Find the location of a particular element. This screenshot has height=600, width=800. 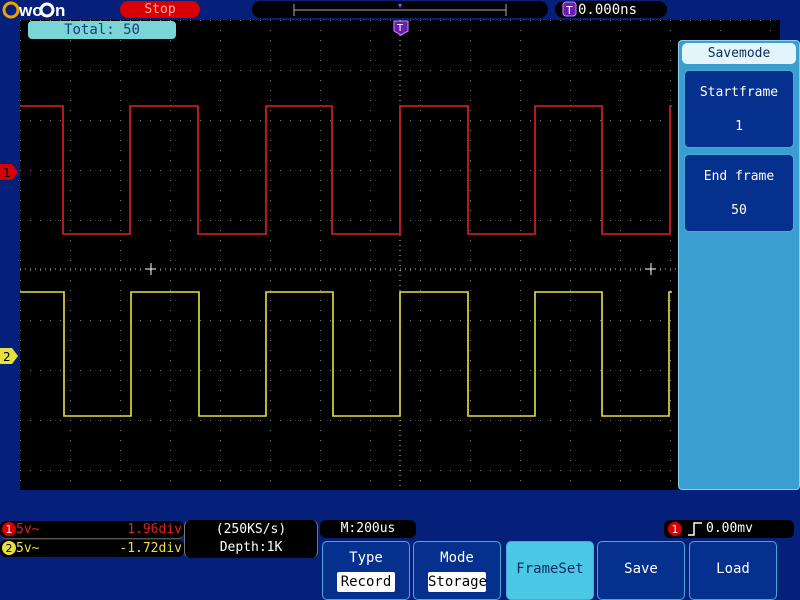

start-frame-value: 1 is located at coordinates (739, 126).